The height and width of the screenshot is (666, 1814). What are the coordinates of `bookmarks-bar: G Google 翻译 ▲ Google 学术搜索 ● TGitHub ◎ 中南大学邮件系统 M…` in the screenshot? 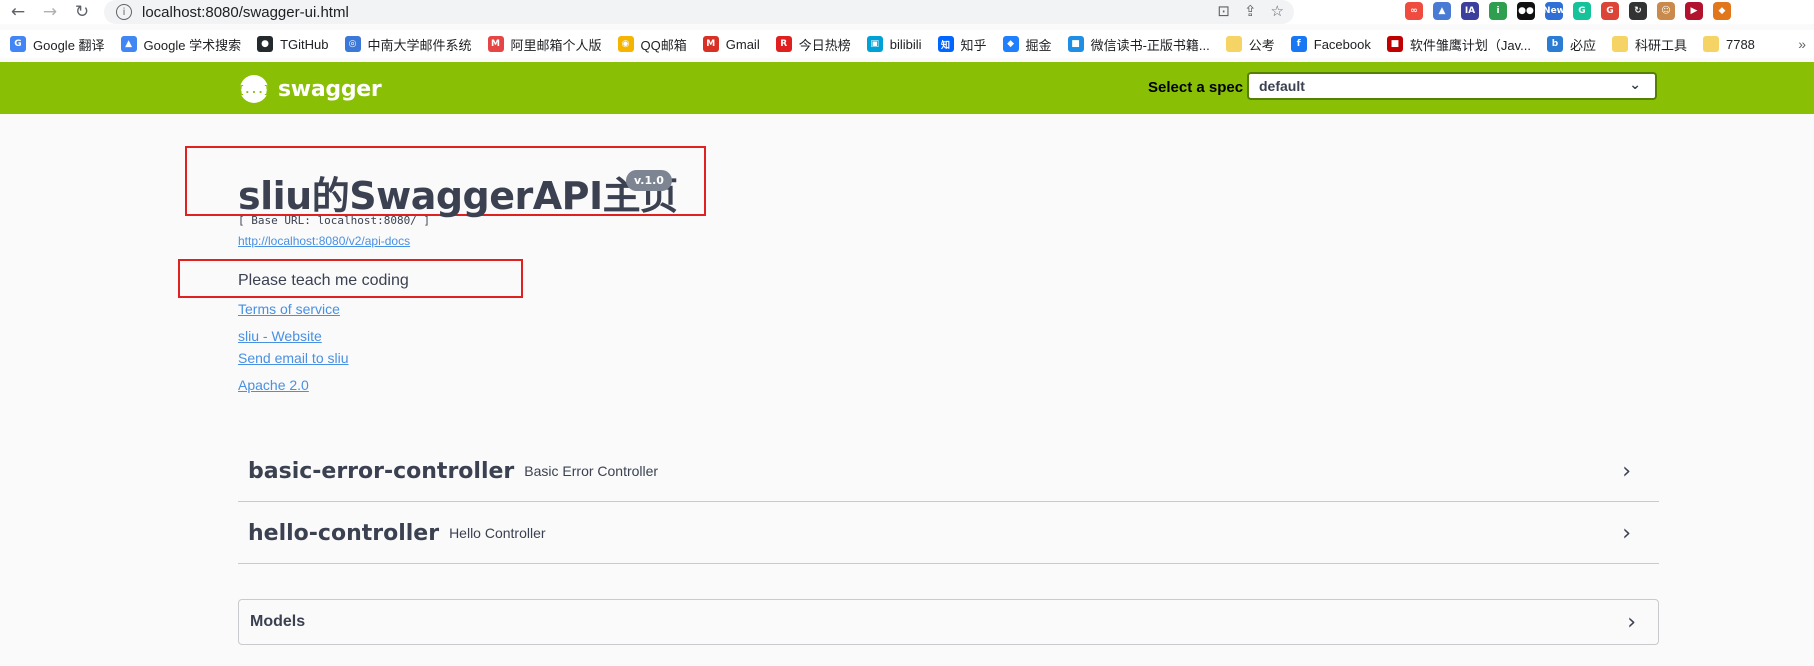 It's located at (907, 44).